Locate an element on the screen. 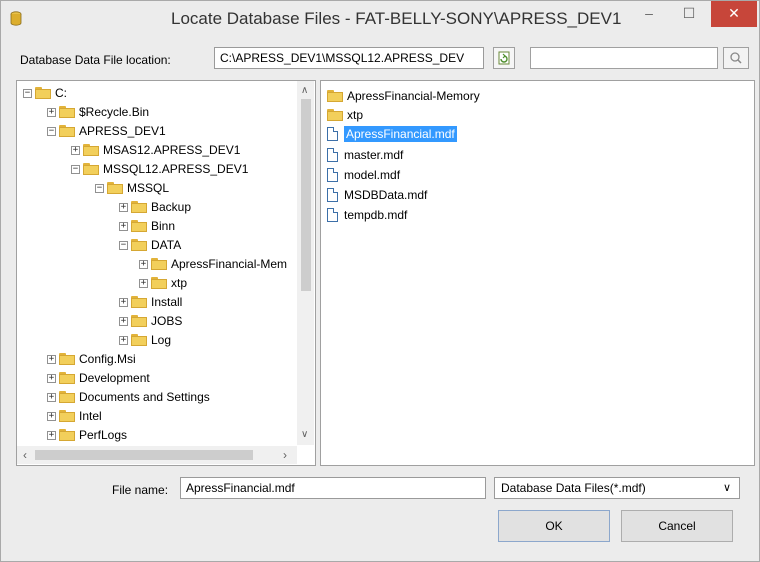 Image resolution: width=760 pixels, height=562 pixels. list-item-selected: ApressFinancial.mdf is located at coordinates (392, 134).